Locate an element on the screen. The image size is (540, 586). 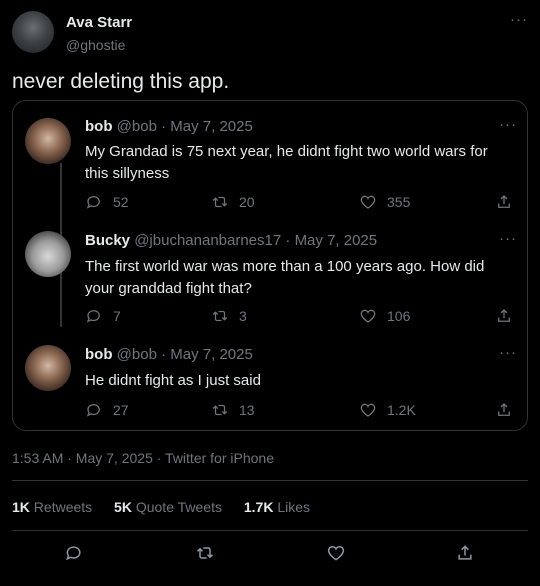
author-avatar is located at coordinates (33, 32).